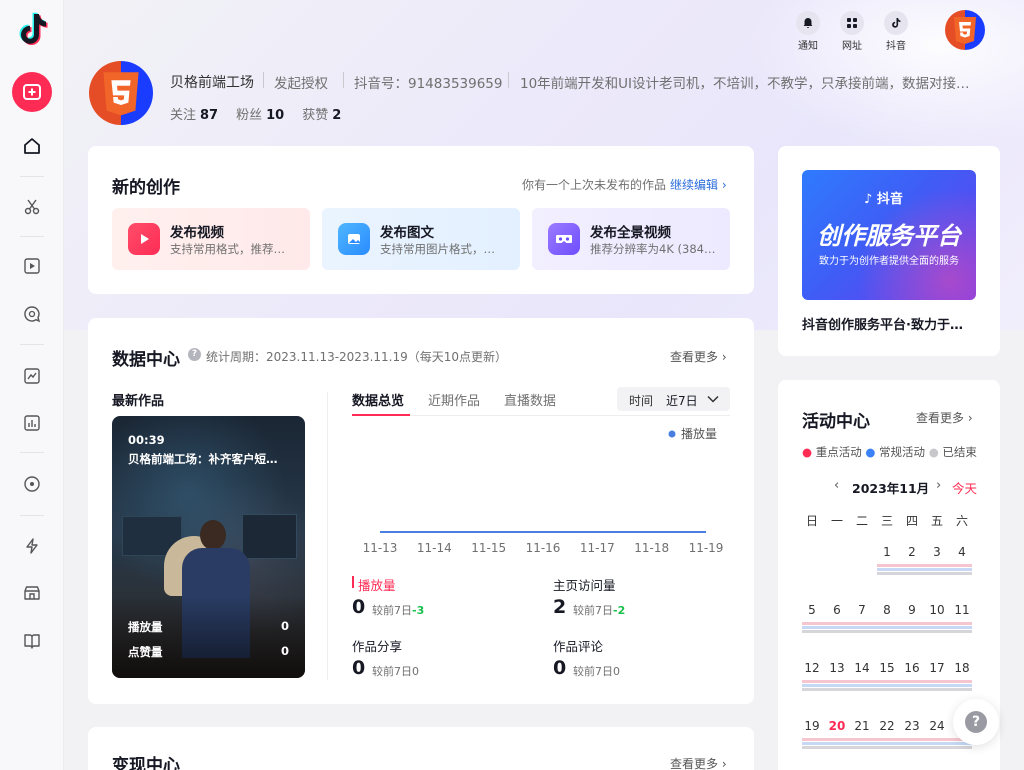 The image size is (1024, 770). What do you see at coordinates (862, 668) in the screenshot?
I see `calendar-day: 14` at bounding box center [862, 668].